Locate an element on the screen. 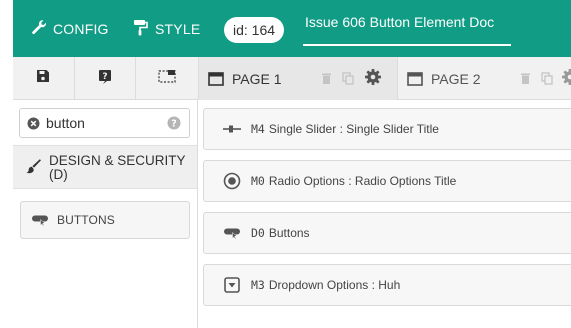  layout-icon is located at coordinates (167, 78).